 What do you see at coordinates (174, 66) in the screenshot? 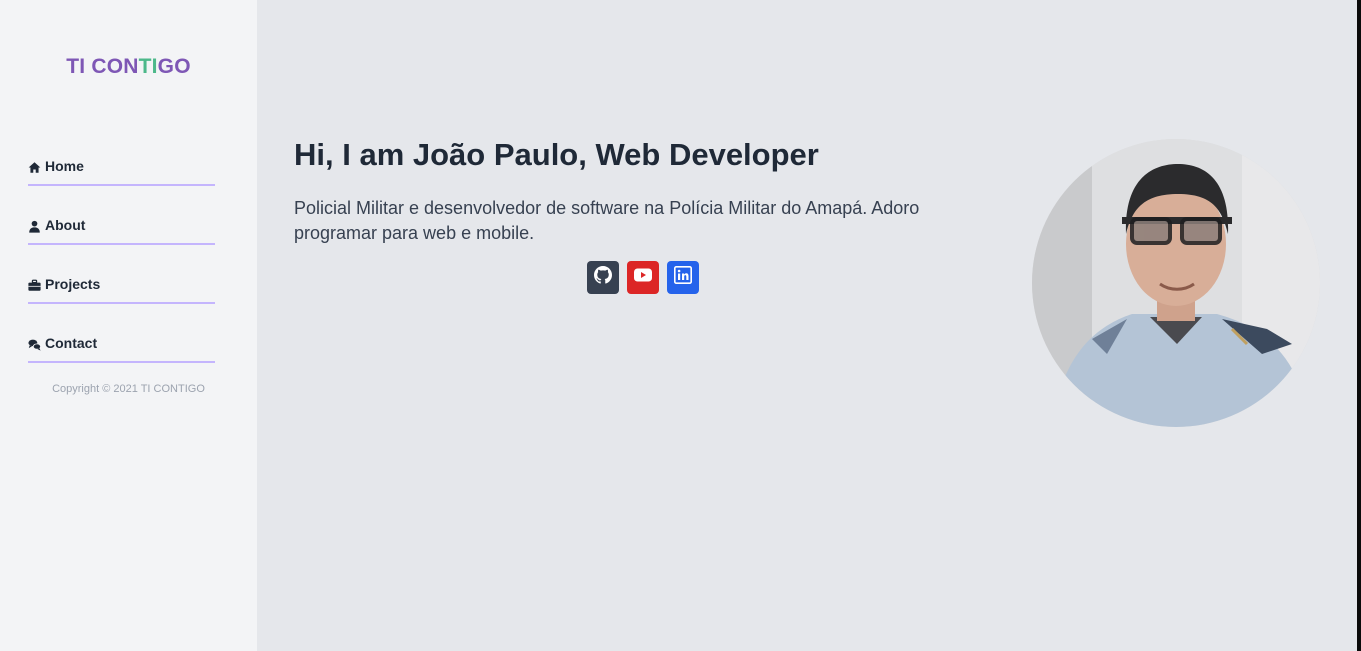
I see `logo-part-3: GO` at bounding box center [174, 66].